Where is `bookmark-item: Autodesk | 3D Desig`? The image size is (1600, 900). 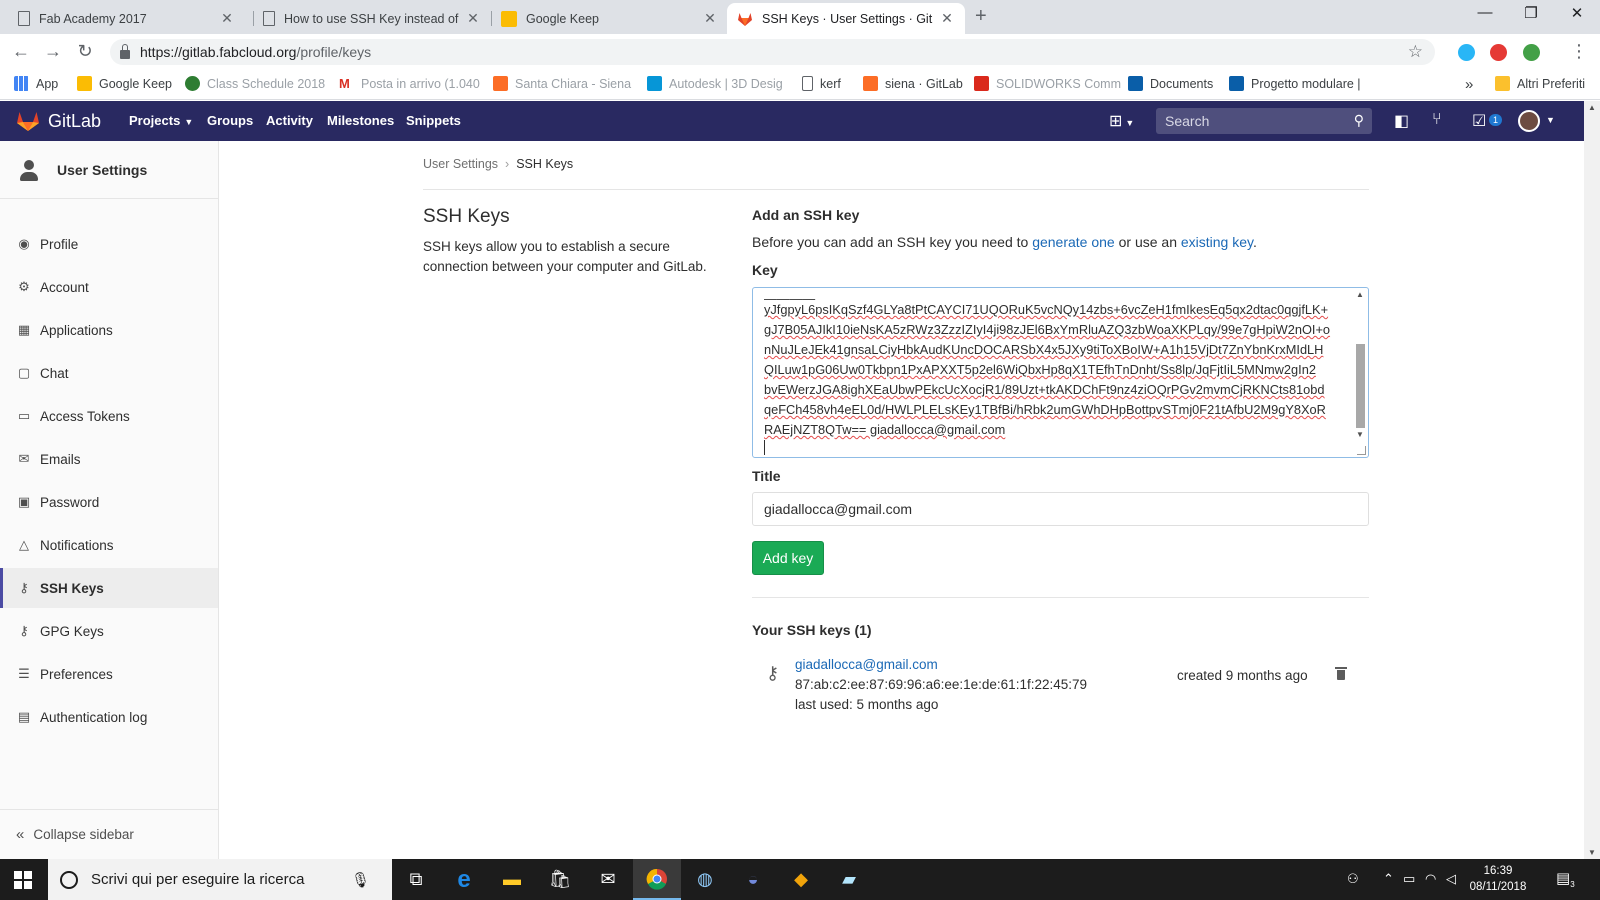
bookmark-item: Autodesk | 3D Desig is located at coordinates (715, 83).